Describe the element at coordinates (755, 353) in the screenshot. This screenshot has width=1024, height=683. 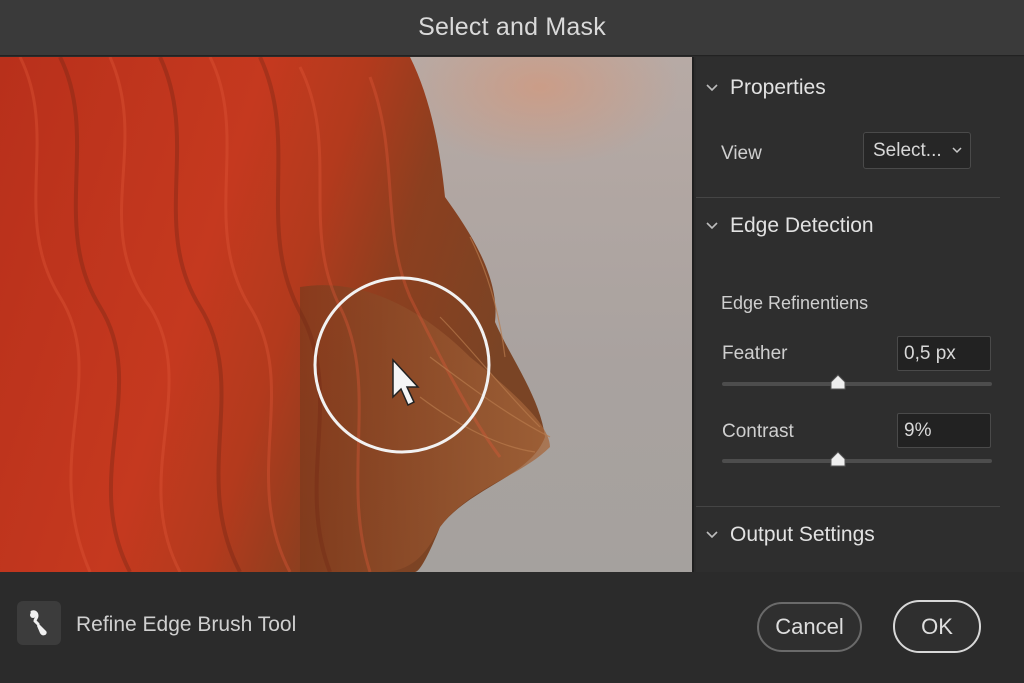
I see `feather-label: Feather` at that location.